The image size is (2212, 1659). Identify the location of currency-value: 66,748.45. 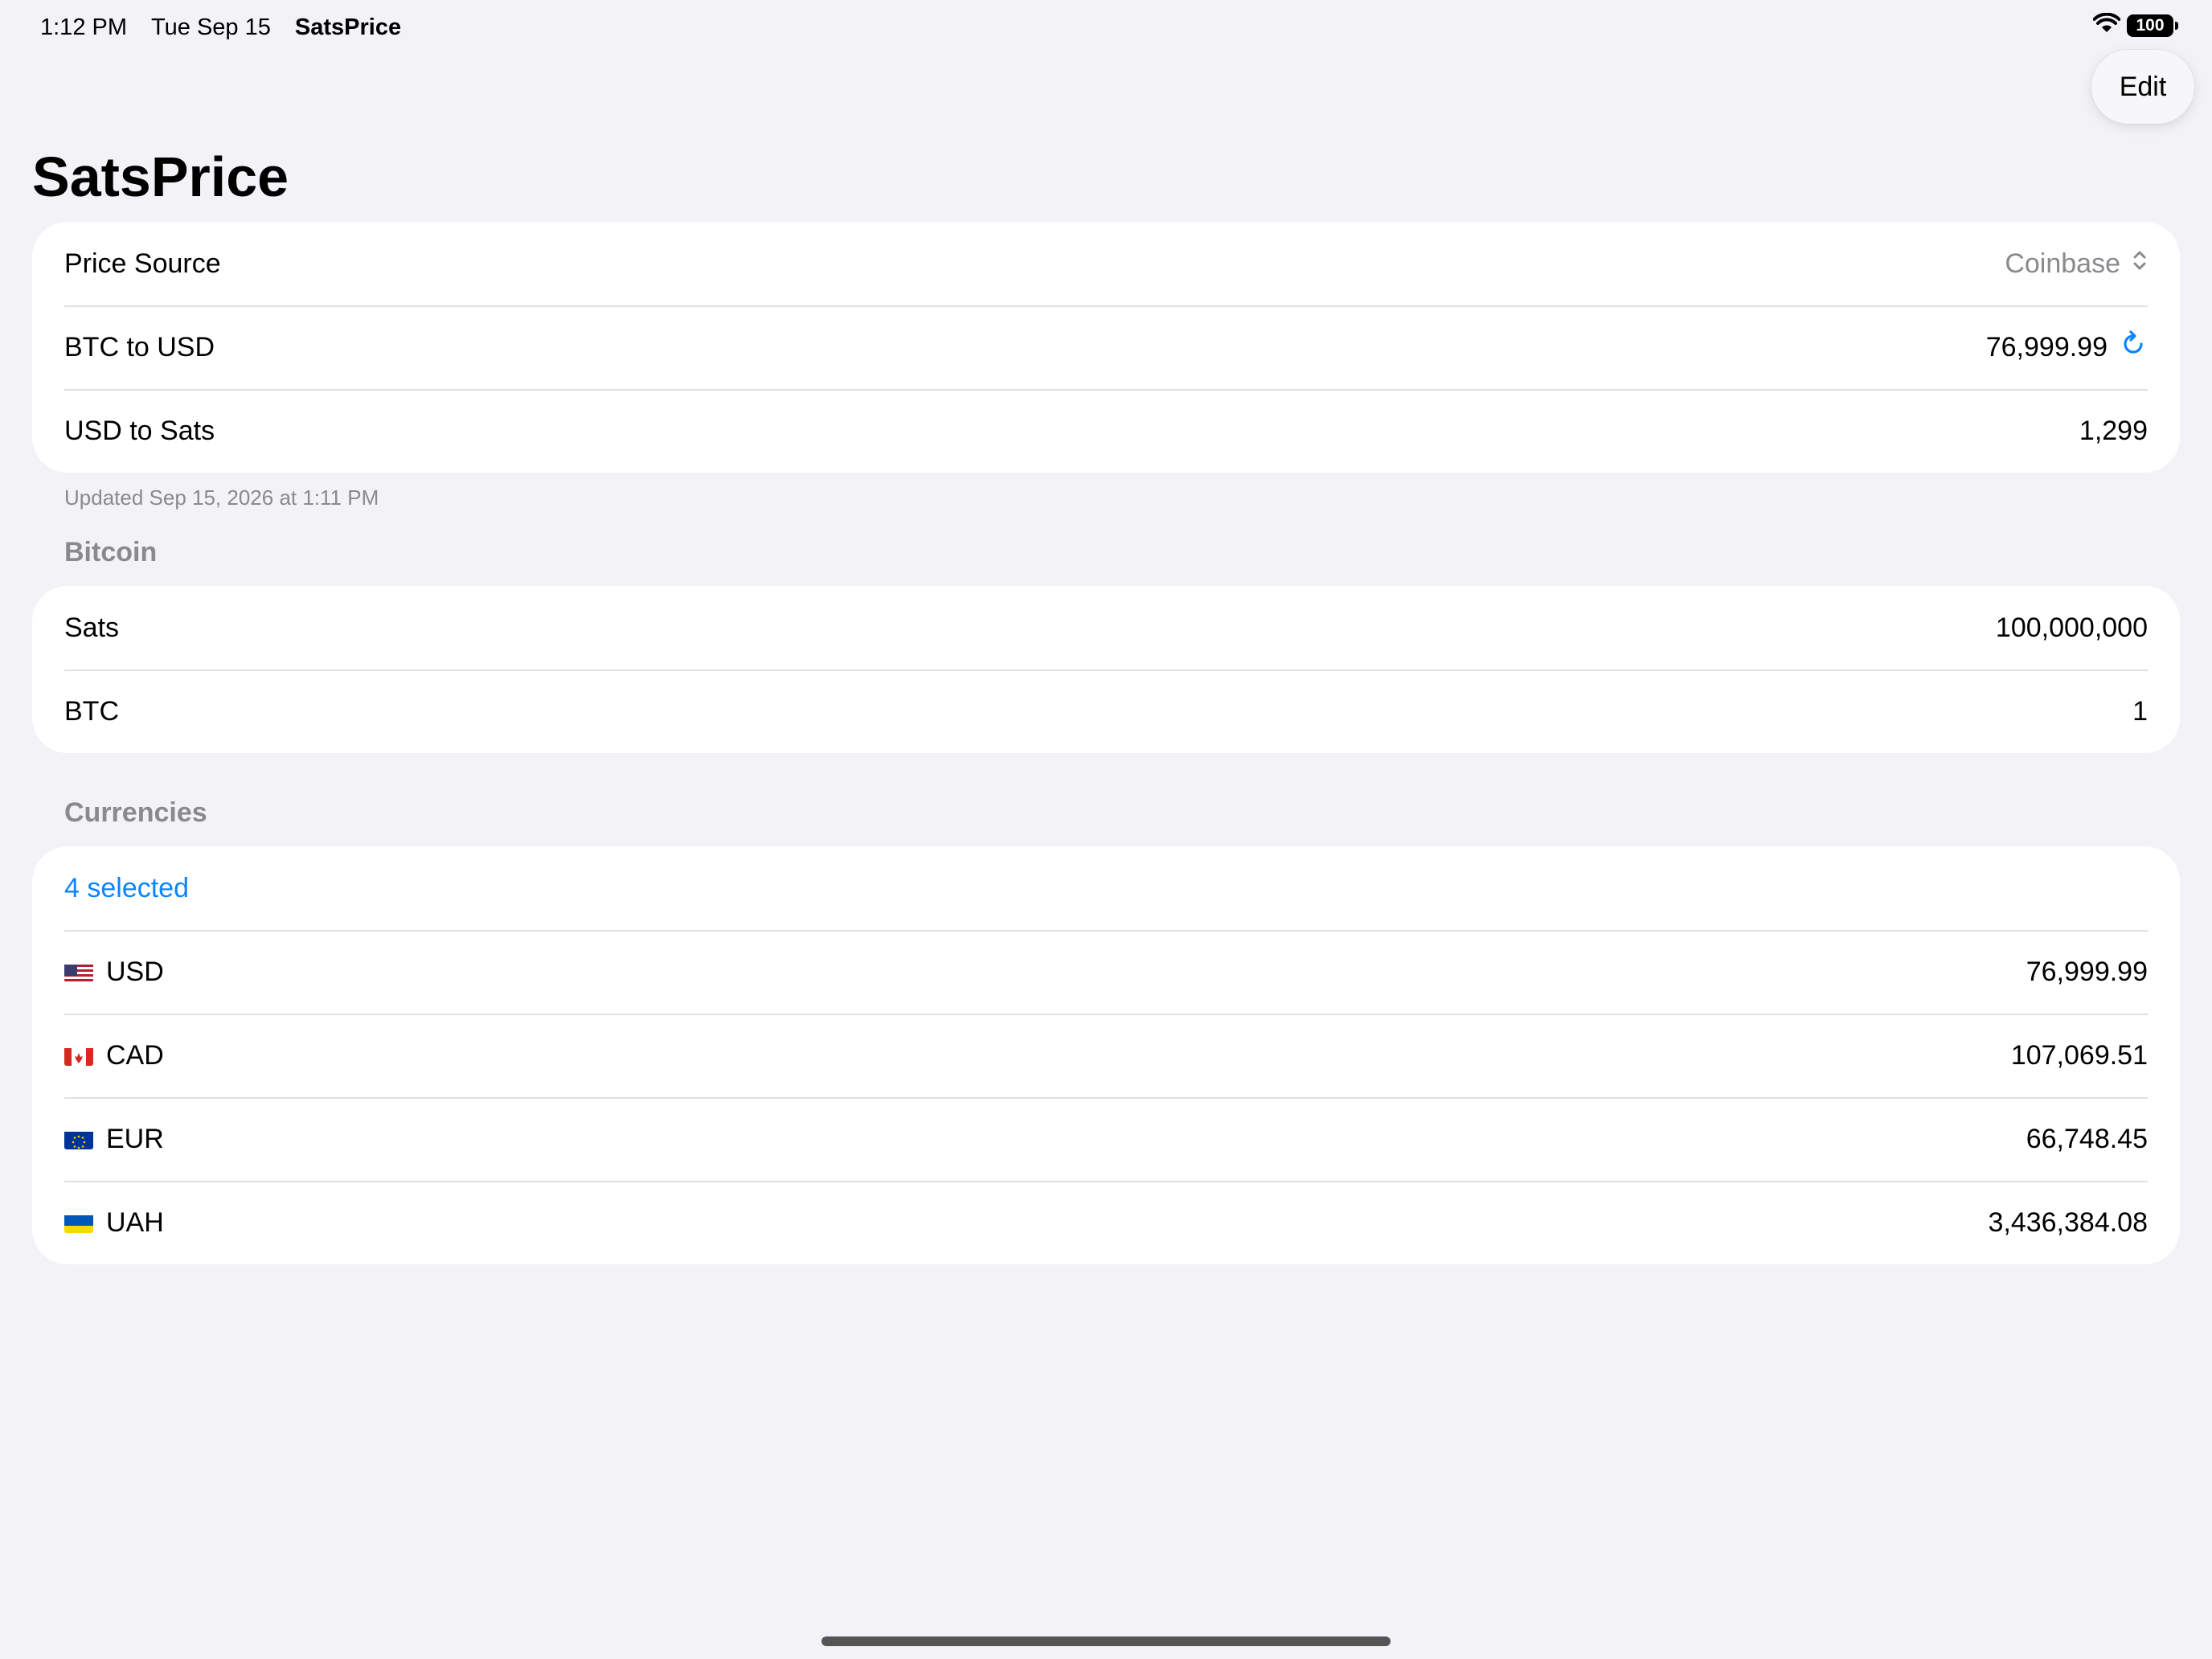
(2087, 1139).